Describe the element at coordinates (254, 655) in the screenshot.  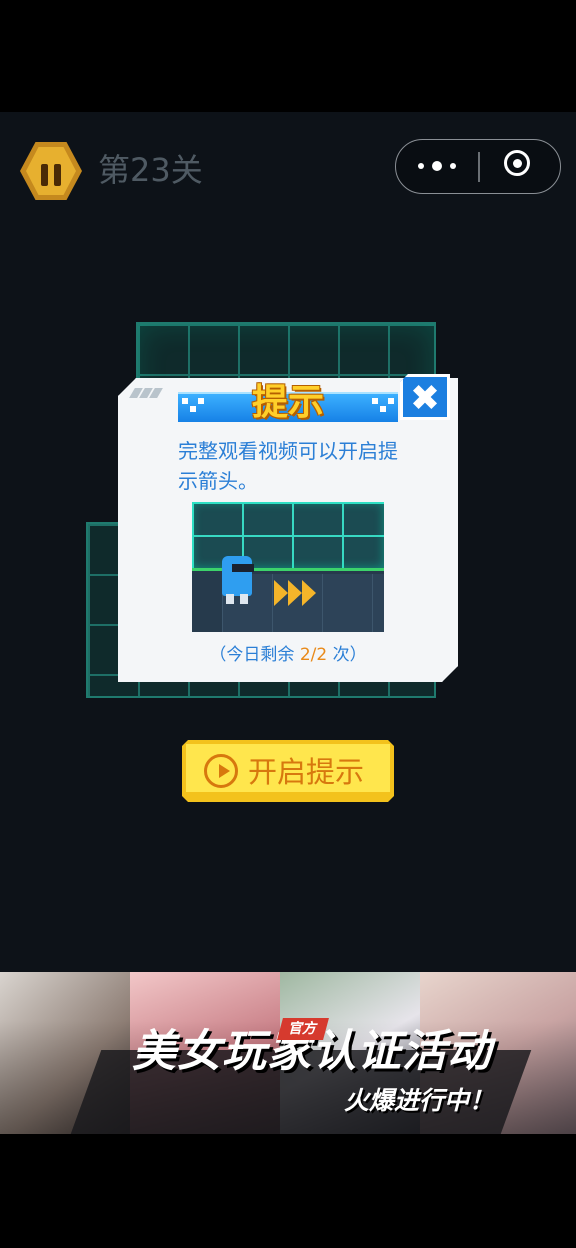
I see `remaining-prefix: （今日剩余` at that location.